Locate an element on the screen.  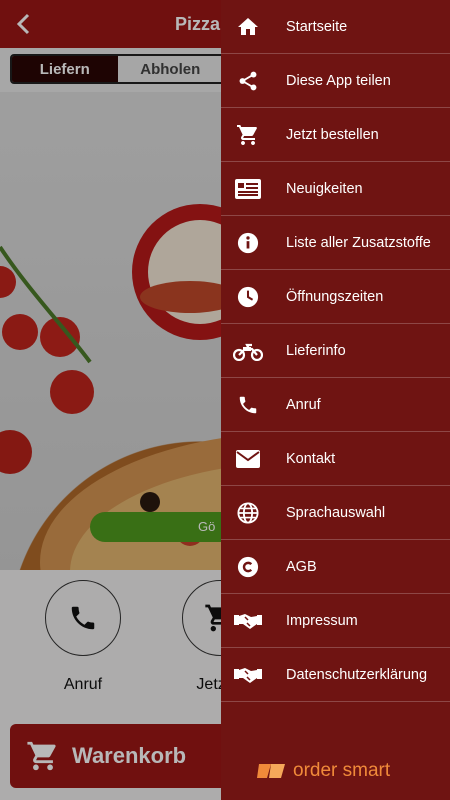
menu-item-share: Diese App teilen is located at coordinates (335, 81).